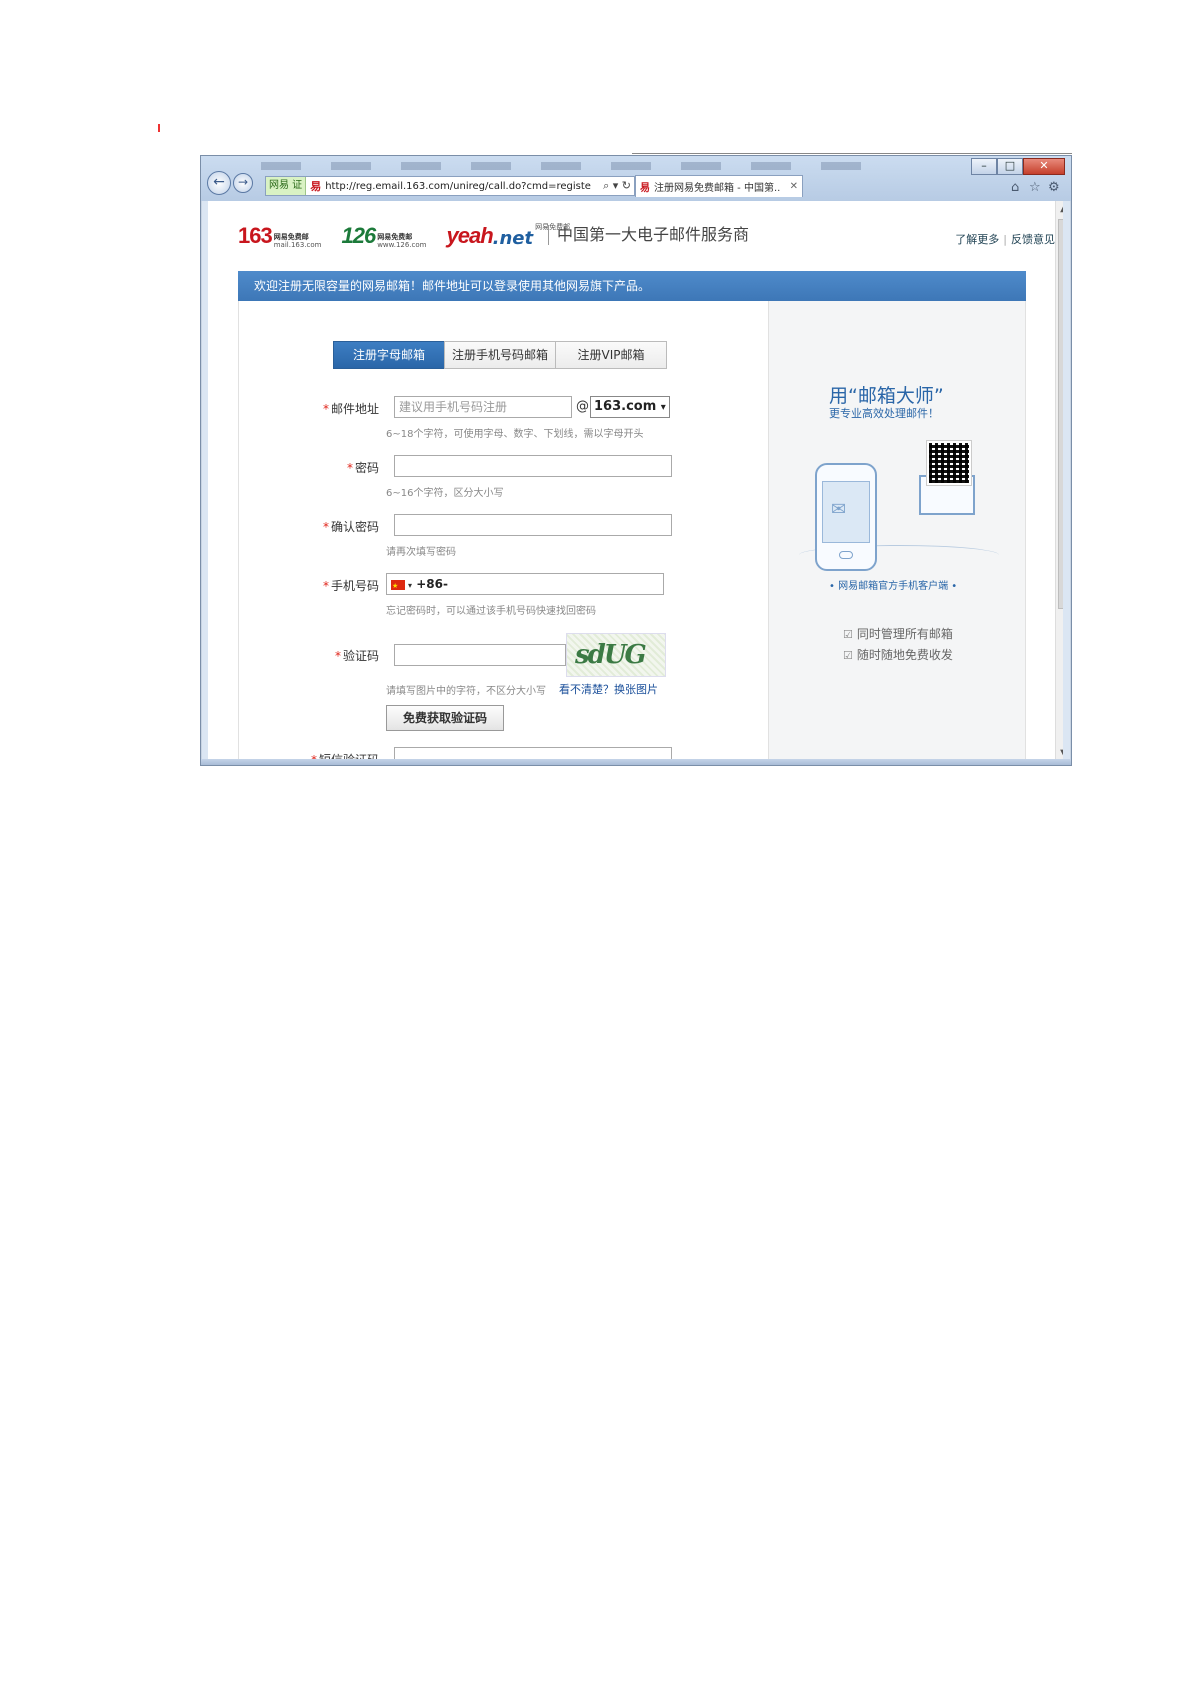 The image size is (1192, 1685). I want to click on password-hint: 6~16个字符，区分大小写, so click(445, 493).